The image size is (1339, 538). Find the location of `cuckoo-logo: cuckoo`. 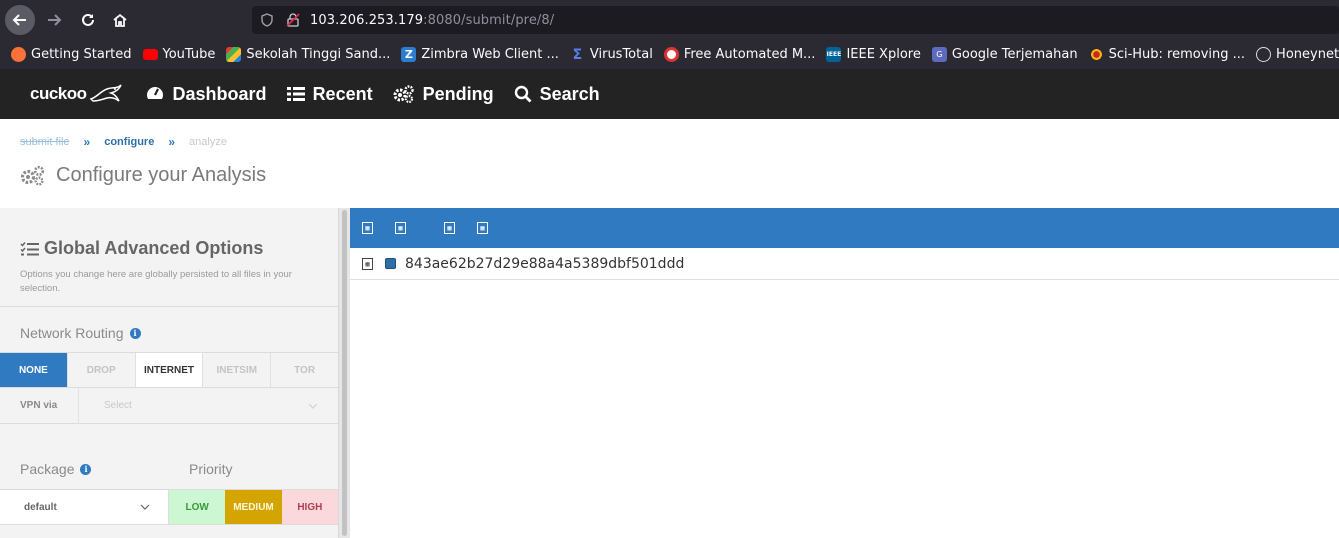

cuckoo-logo: cuckoo is located at coordinates (77, 94).